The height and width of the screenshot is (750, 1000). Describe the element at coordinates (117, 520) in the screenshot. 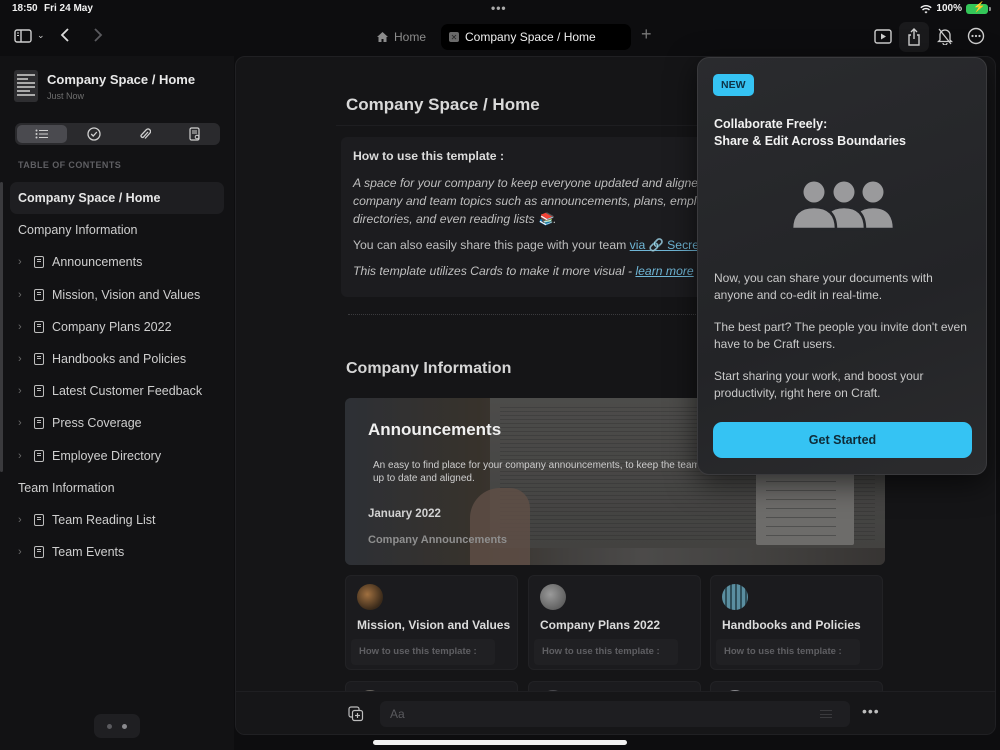

I see `toc-item-team-reading-list: › Team Reading List` at that location.